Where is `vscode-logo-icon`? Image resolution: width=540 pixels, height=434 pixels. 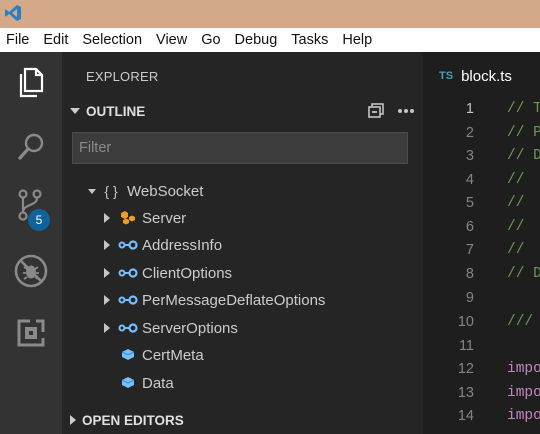 vscode-logo-icon is located at coordinates (13, 13).